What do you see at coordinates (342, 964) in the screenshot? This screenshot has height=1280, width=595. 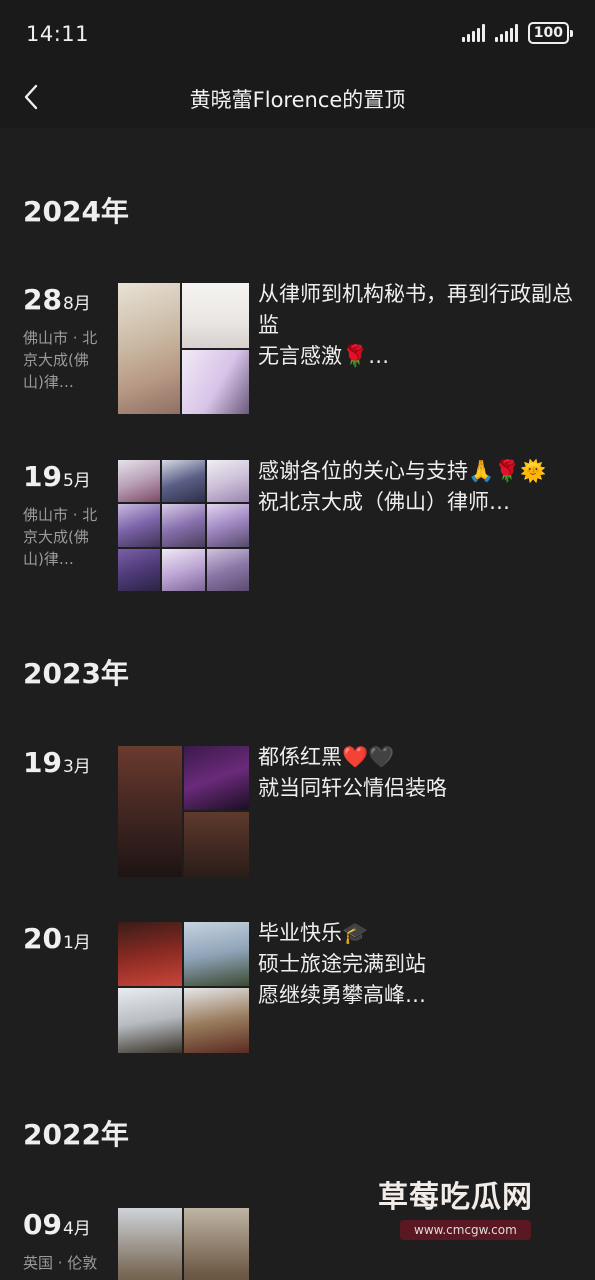 I see `caption-line: 硕士旅途完满到站` at bounding box center [342, 964].